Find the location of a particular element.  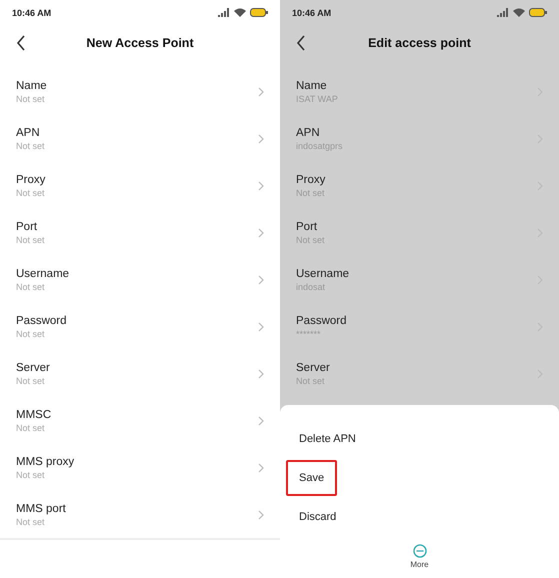

menu-item: Discard is located at coordinates (318, 516).